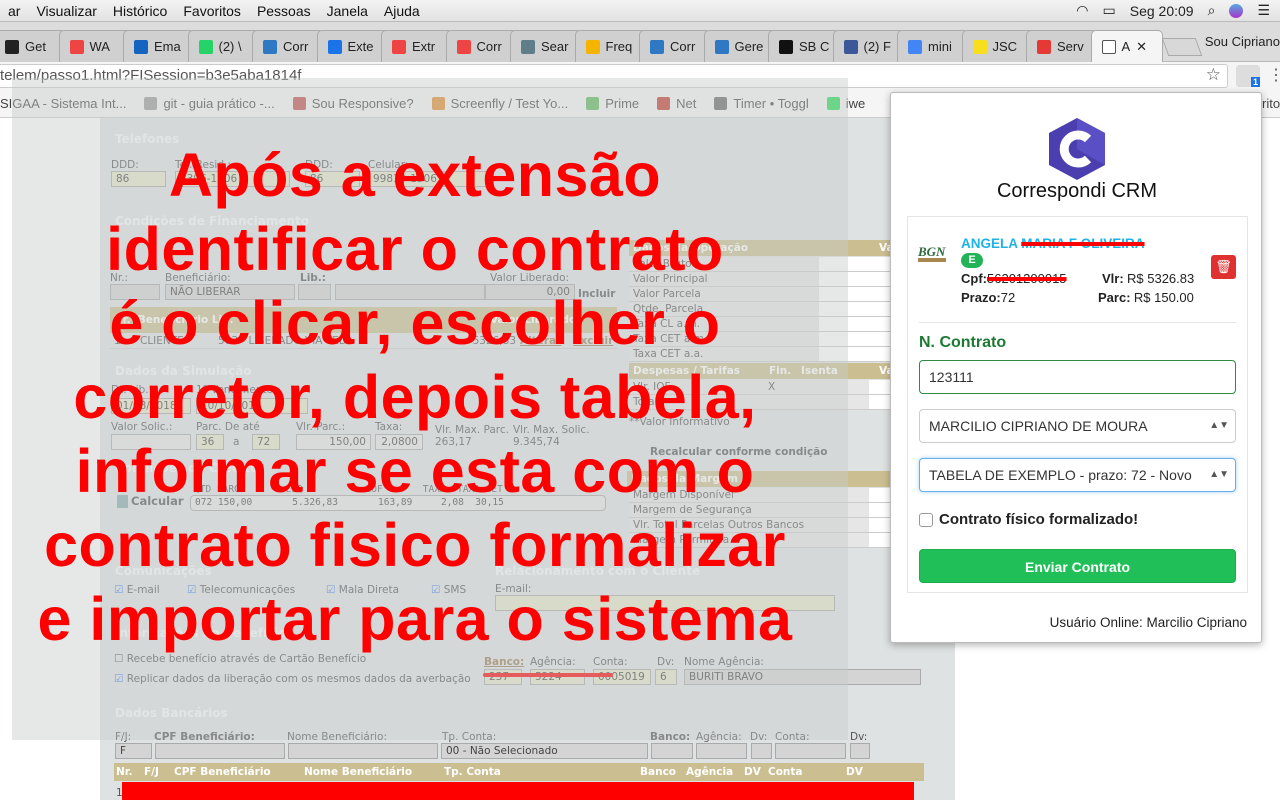 Image resolution: width=1280 pixels, height=800 pixels. I want to click on menu-item: Favoritos, so click(212, 11).